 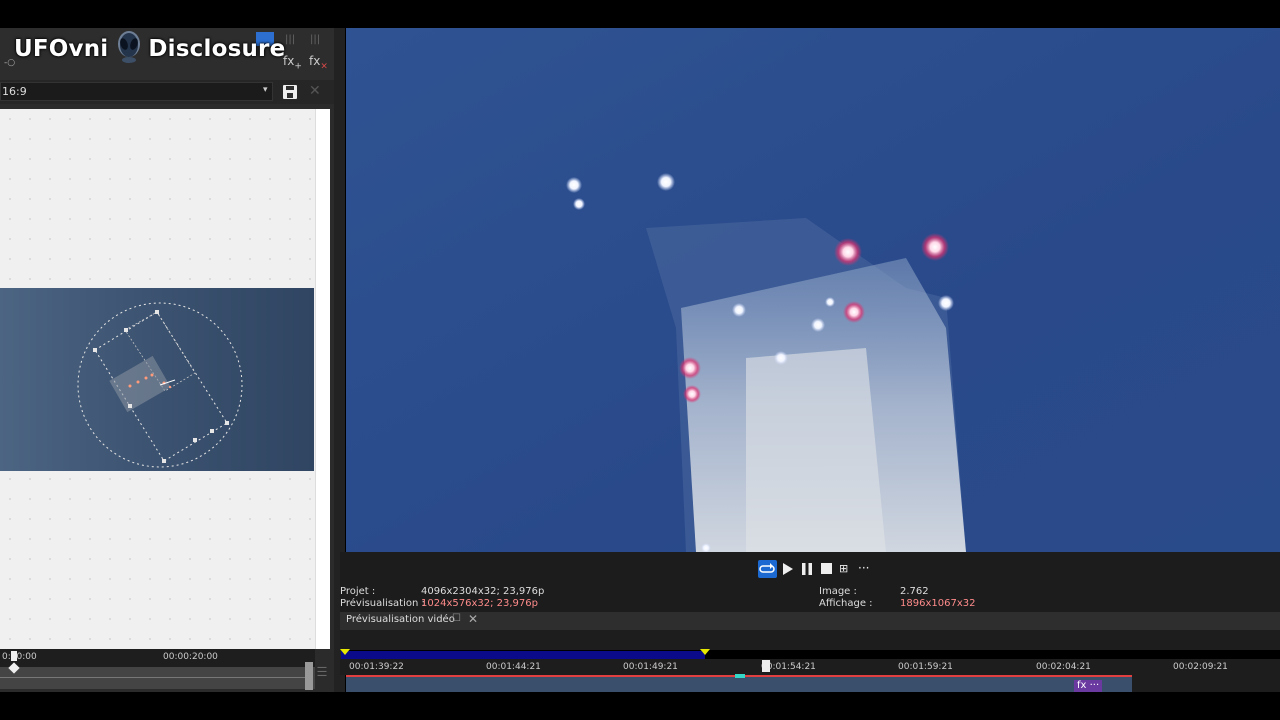 What do you see at coordinates (810, 621) in the screenshot?
I see `preview-tab-bar` at bounding box center [810, 621].